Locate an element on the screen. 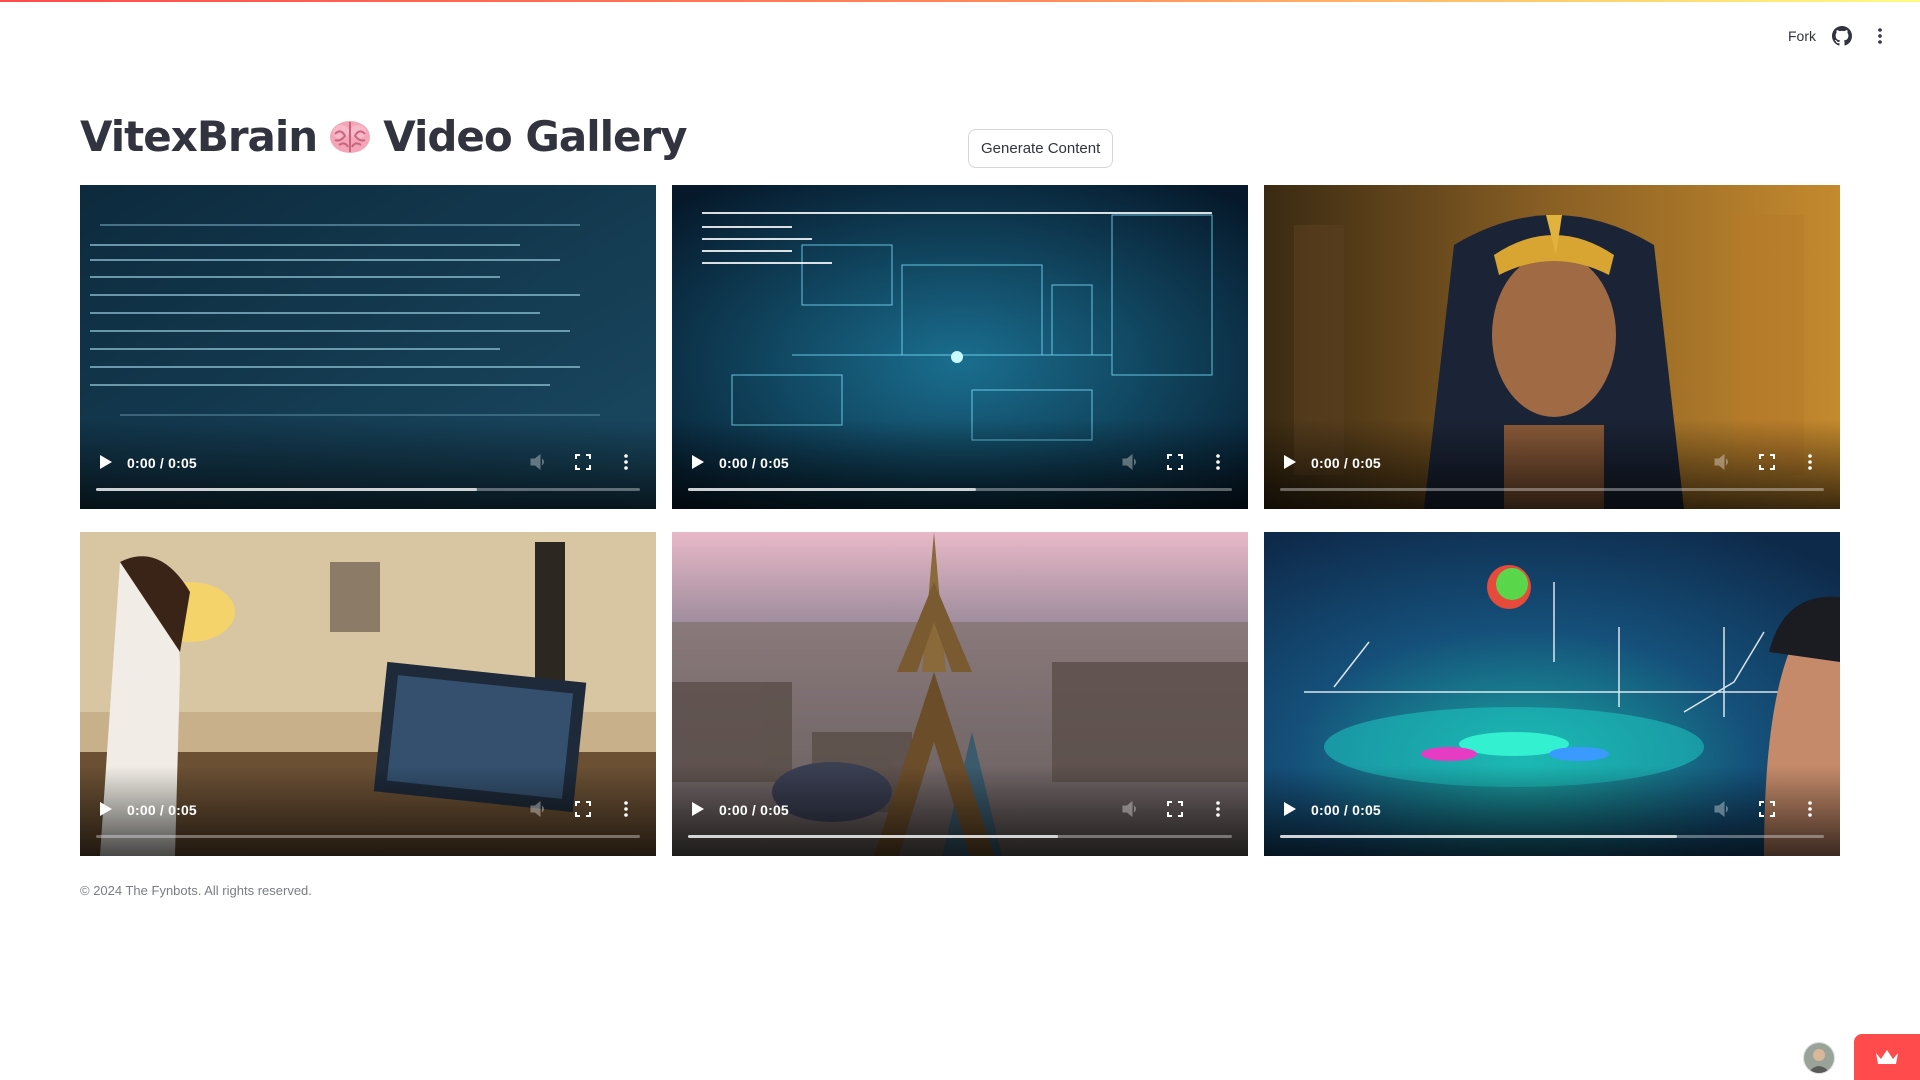 The width and height of the screenshot is (1920, 1080). top-decoration-bar is located at coordinates (960, 1).